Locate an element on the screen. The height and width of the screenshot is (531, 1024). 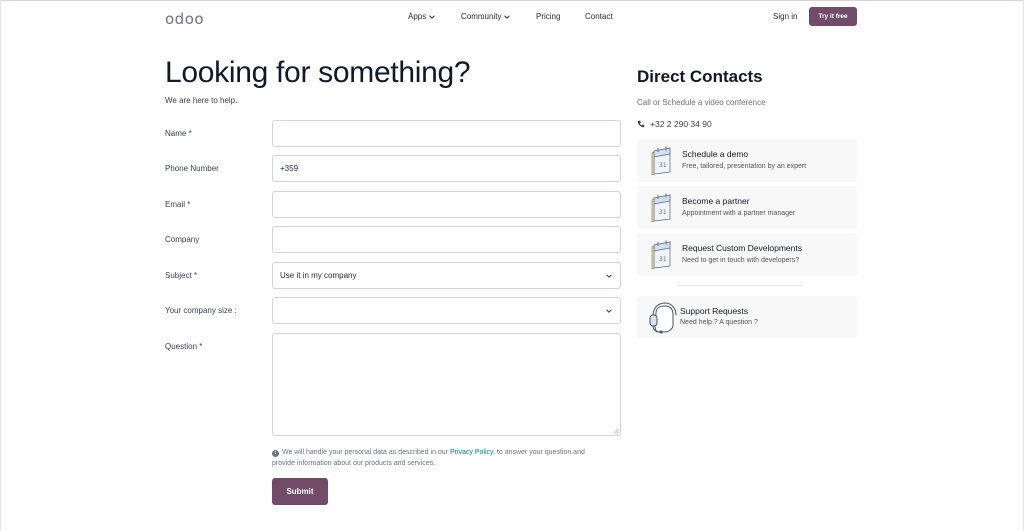
odoo-logo: odoo is located at coordinates (184, 19).